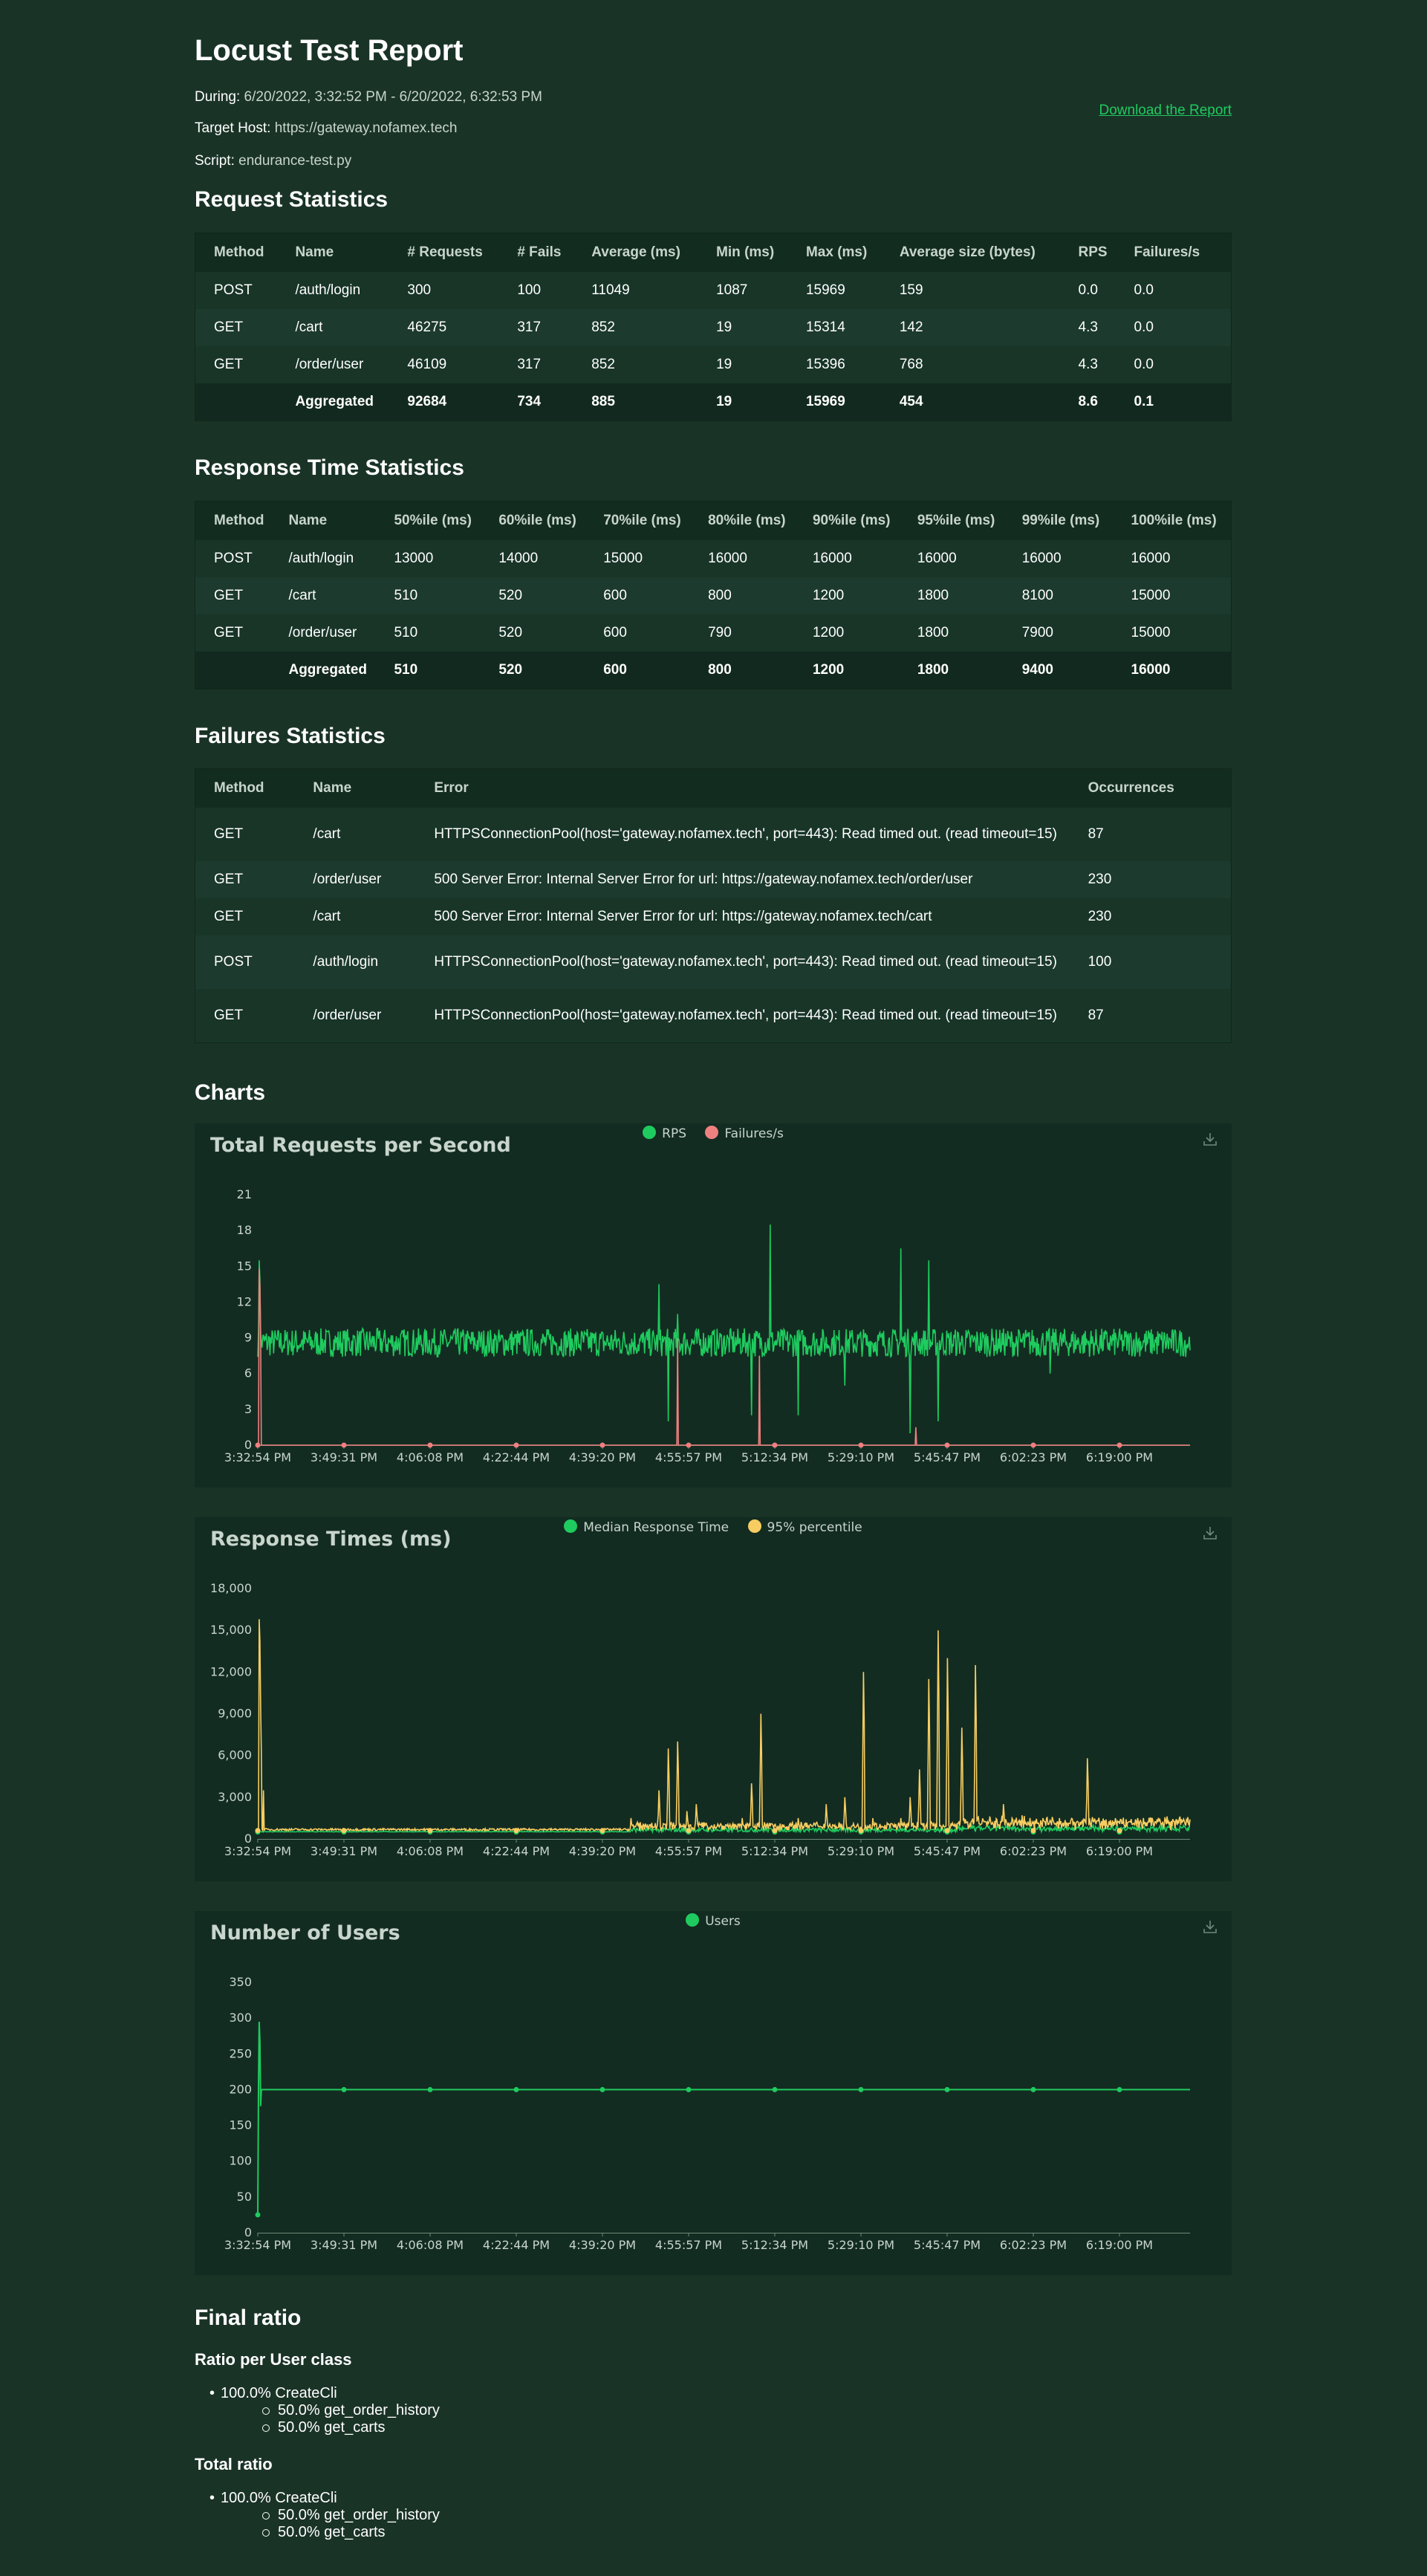  I want to click on y-tick-label: 150, so click(241, 2125).